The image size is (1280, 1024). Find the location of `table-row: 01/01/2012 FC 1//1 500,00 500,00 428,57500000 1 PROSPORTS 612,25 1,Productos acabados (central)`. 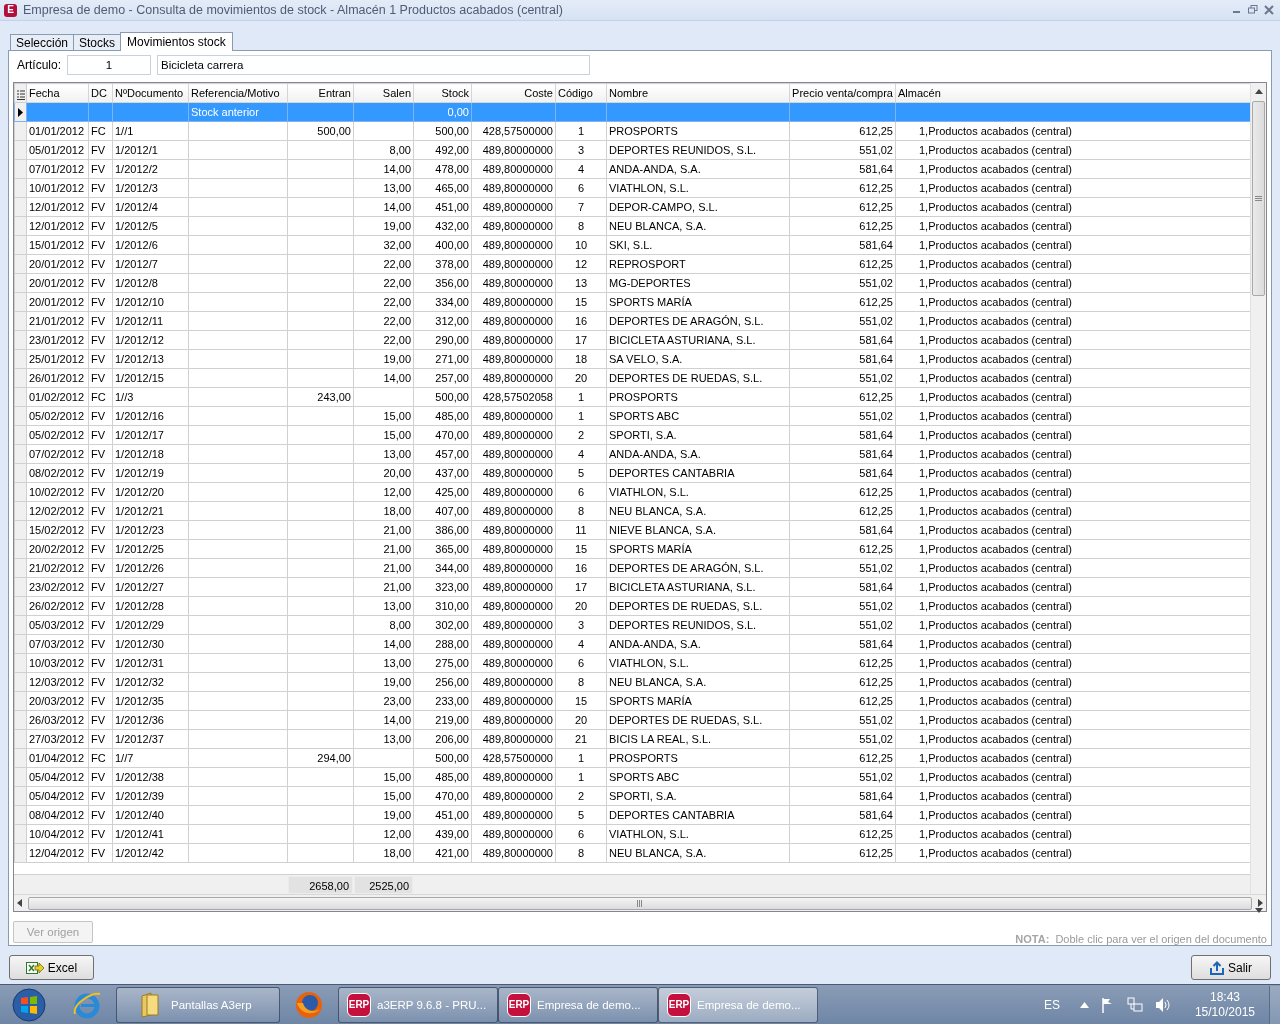

table-row: 01/01/2012 FC 1//1 500,00 500,00 428,57500000 1 PROSPORTS 612,25 1,Productos acabados (central) is located at coordinates (632, 131).